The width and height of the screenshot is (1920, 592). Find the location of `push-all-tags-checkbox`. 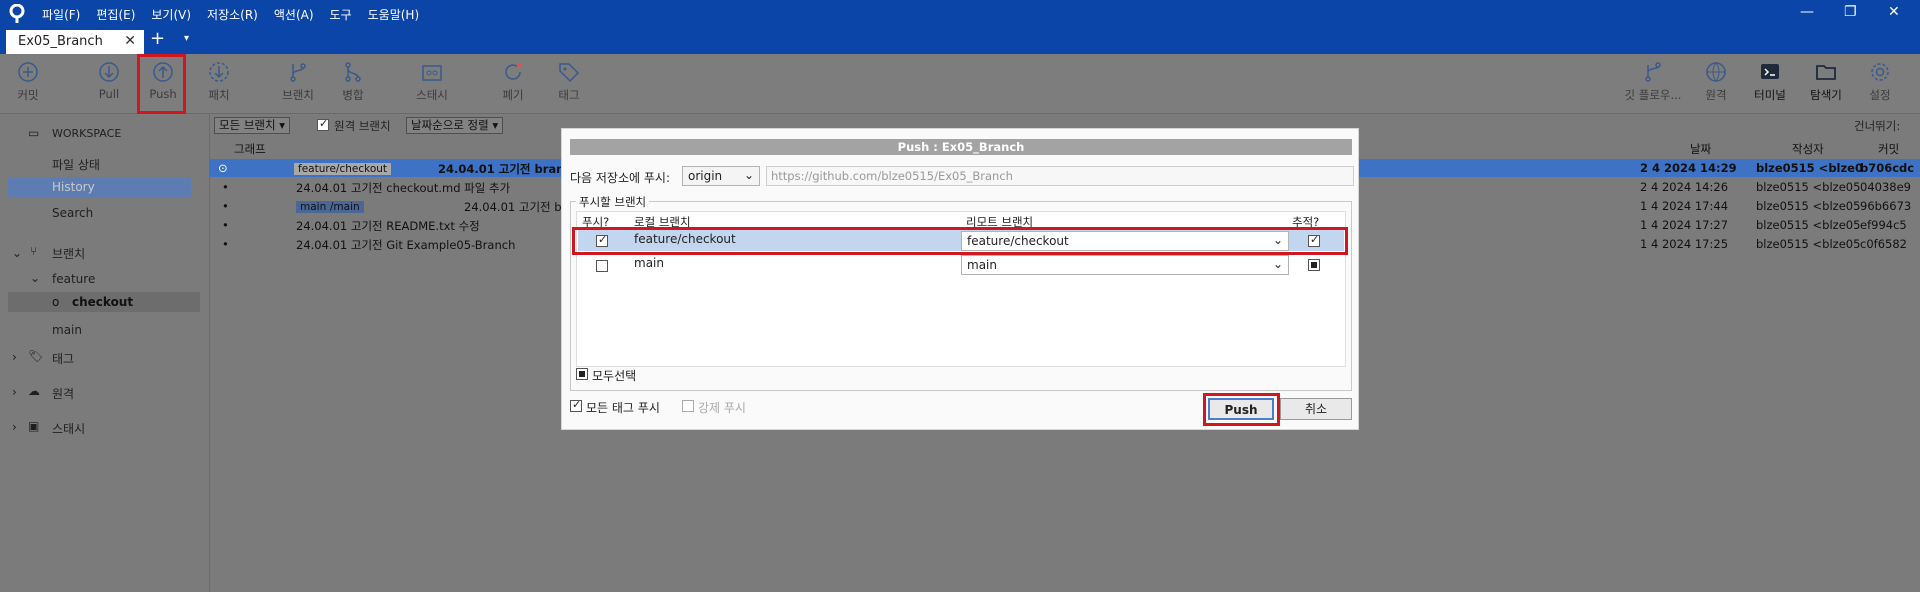

push-all-tags-checkbox is located at coordinates (576, 405).